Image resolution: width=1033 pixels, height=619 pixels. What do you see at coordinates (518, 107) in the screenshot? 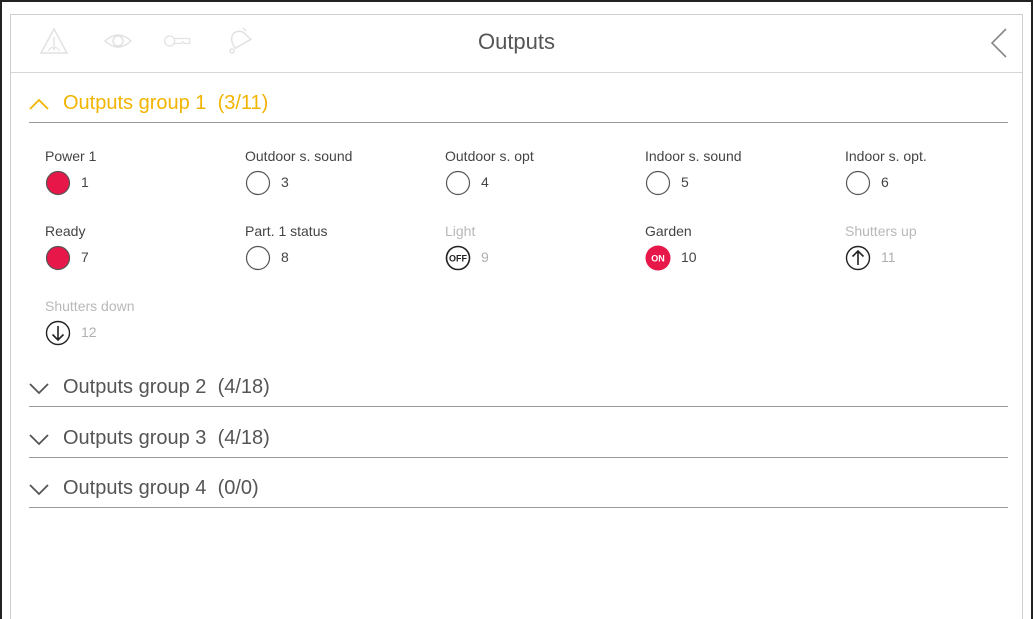
I see `group-header-1: Outputs group 1 (3/11)` at bounding box center [518, 107].